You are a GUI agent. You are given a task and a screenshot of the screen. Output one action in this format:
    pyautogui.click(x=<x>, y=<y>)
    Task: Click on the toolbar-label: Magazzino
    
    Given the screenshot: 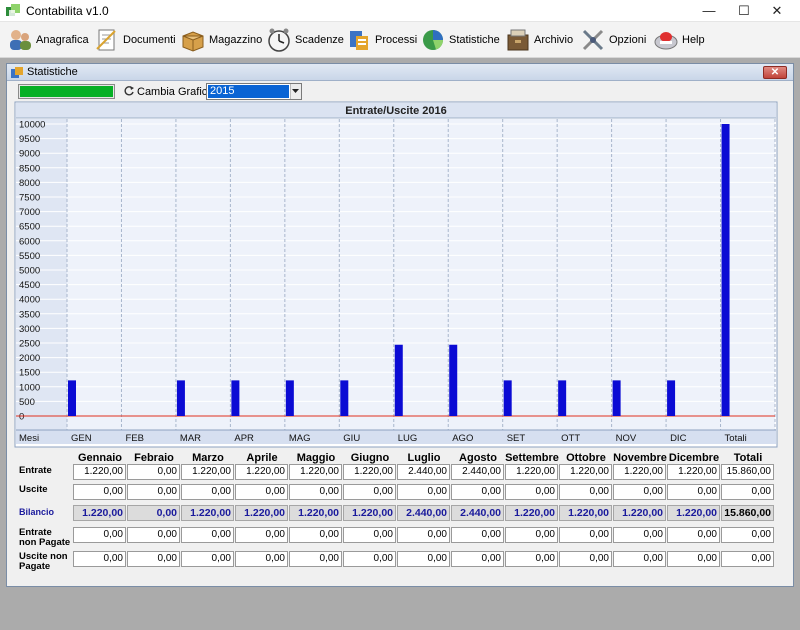 What is the action you would take?
    pyautogui.click(x=236, y=40)
    